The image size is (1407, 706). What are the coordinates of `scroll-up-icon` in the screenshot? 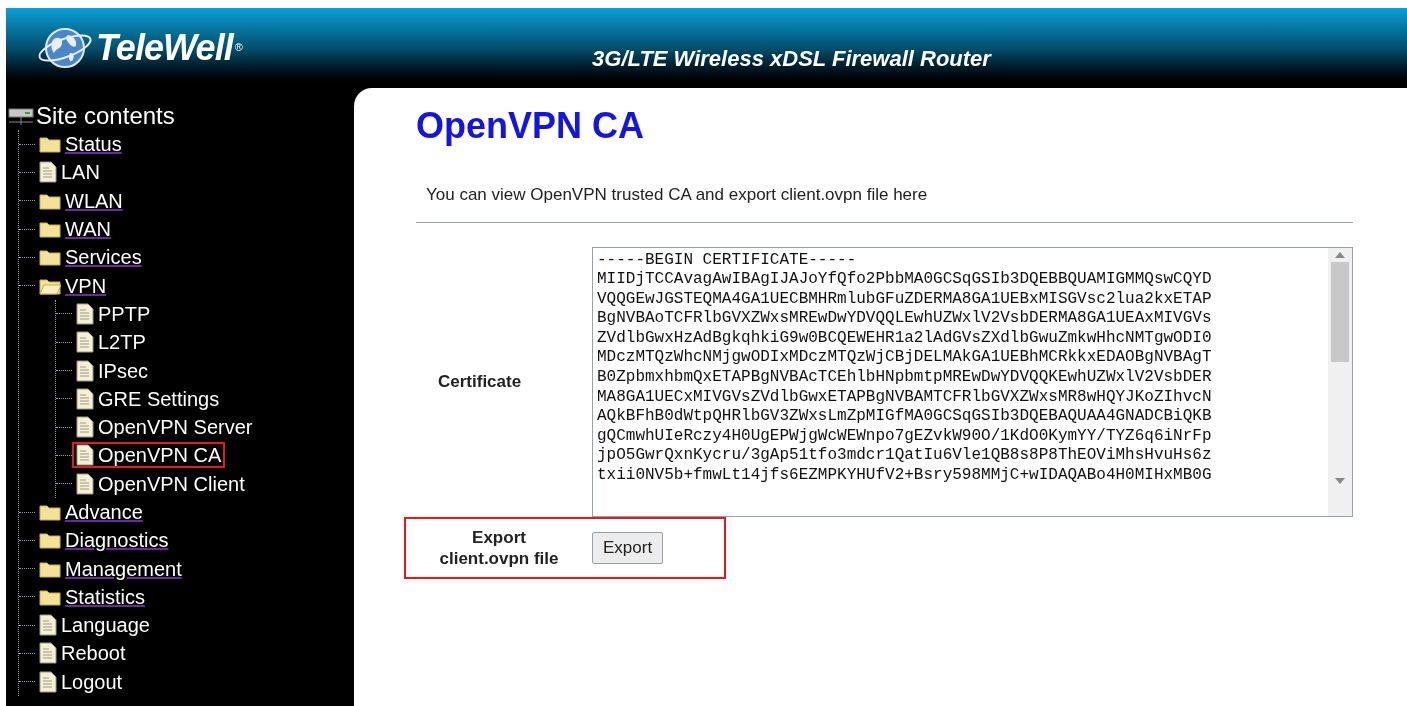 It's located at (1340, 254).